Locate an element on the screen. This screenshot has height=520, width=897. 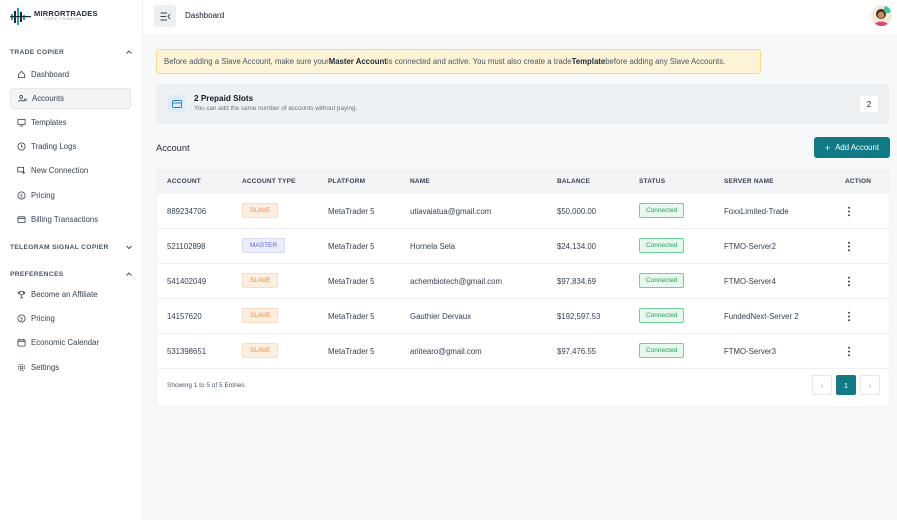
column-header: ACCOUNT is located at coordinates (184, 181).